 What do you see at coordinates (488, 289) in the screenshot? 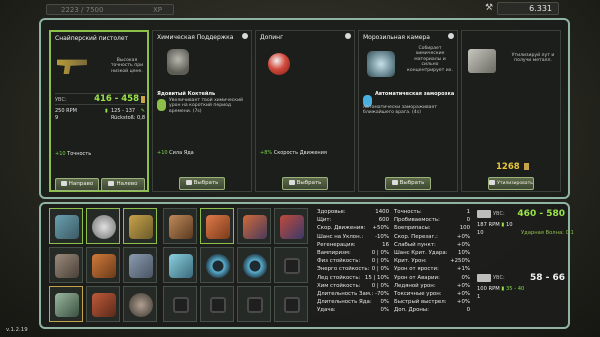
I see `rpm-value: 100 RPM` at bounding box center [488, 289].